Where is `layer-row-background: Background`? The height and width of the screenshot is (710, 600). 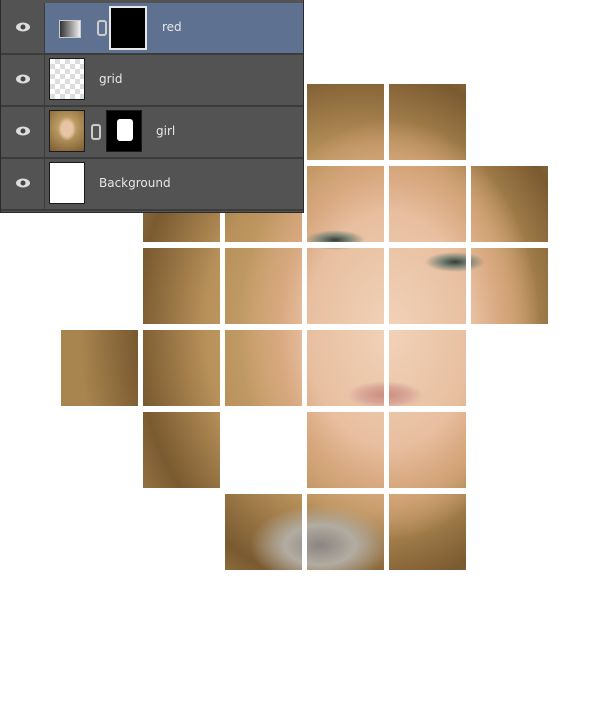
layer-row-background: Background is located at coordinates (152, 185).